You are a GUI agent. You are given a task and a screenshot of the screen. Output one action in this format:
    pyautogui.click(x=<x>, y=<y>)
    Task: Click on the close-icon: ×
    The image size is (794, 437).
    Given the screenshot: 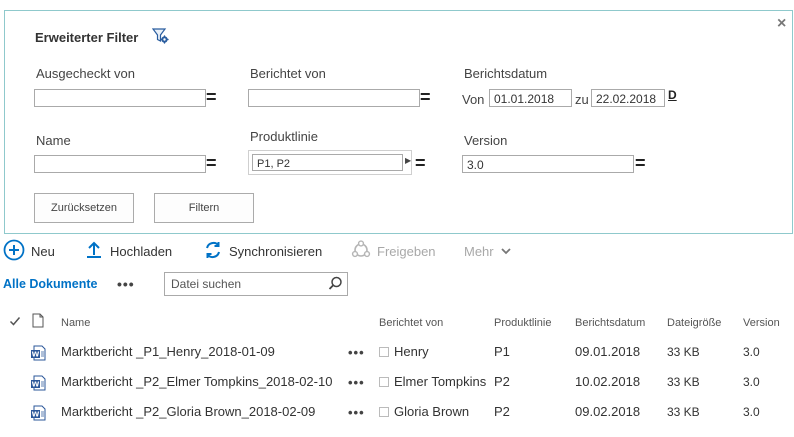 What is the action you would take?
    pyautogui.click(x=781, y=24)
    